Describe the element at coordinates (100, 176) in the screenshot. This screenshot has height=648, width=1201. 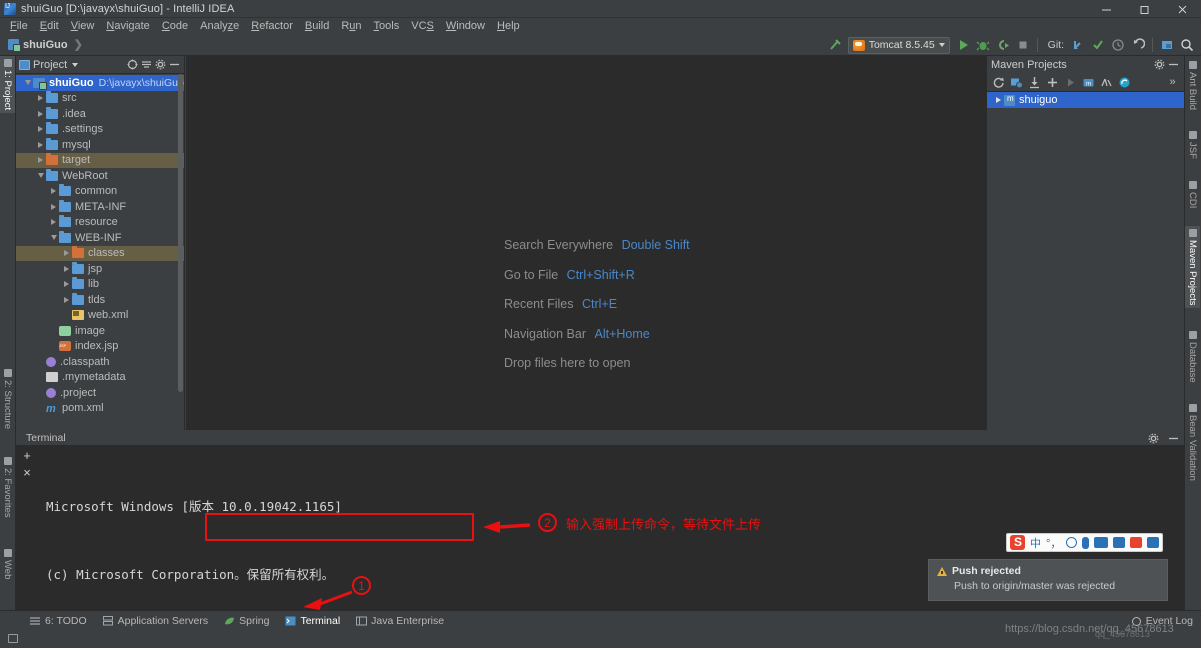
I see `project-tree-row: WebRoot` at that location.